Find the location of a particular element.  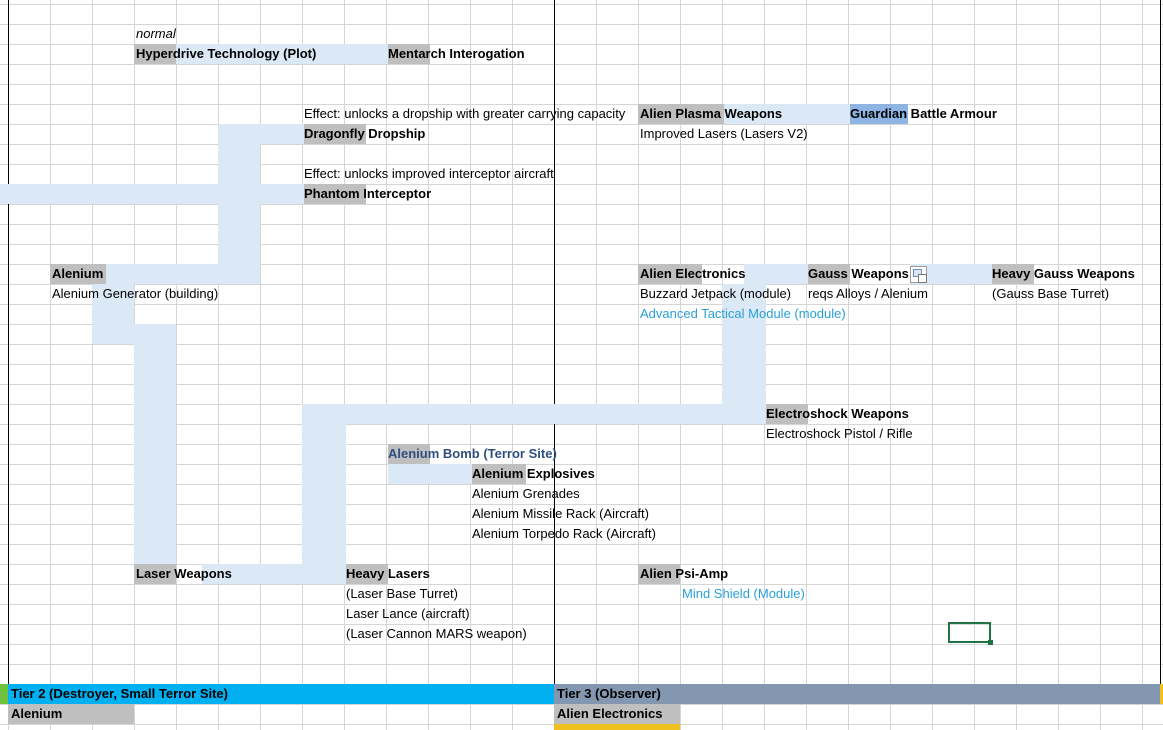

connector-vertical-heavy-lasers is located at coordinates (324, 494).